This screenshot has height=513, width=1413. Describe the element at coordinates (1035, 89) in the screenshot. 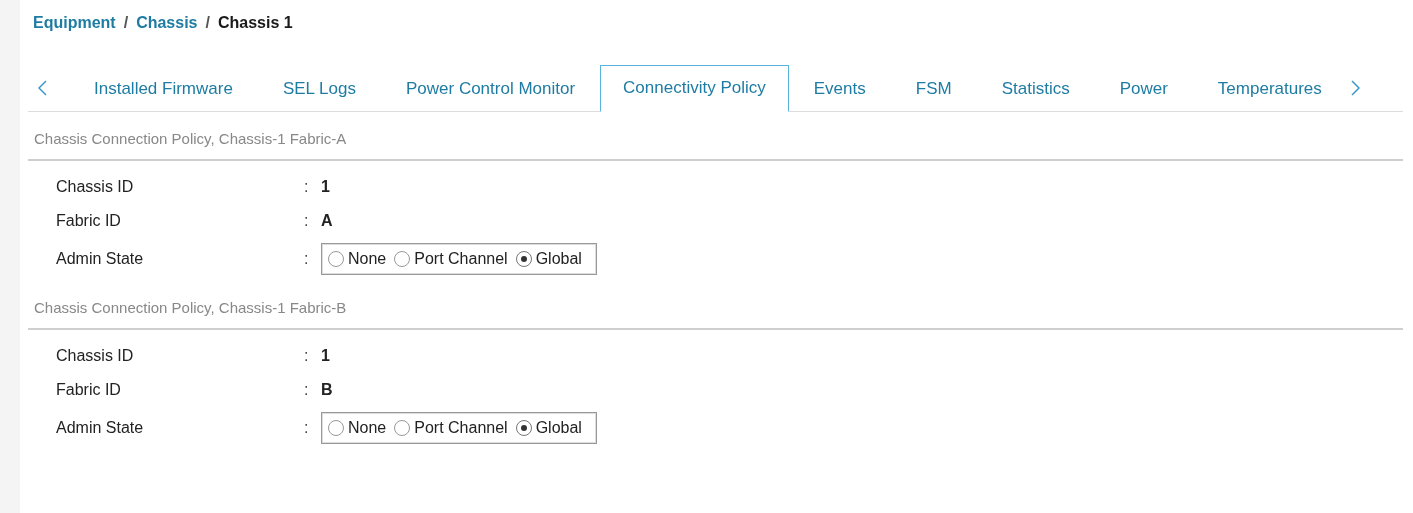

I see `tab: Statistics` at that location.